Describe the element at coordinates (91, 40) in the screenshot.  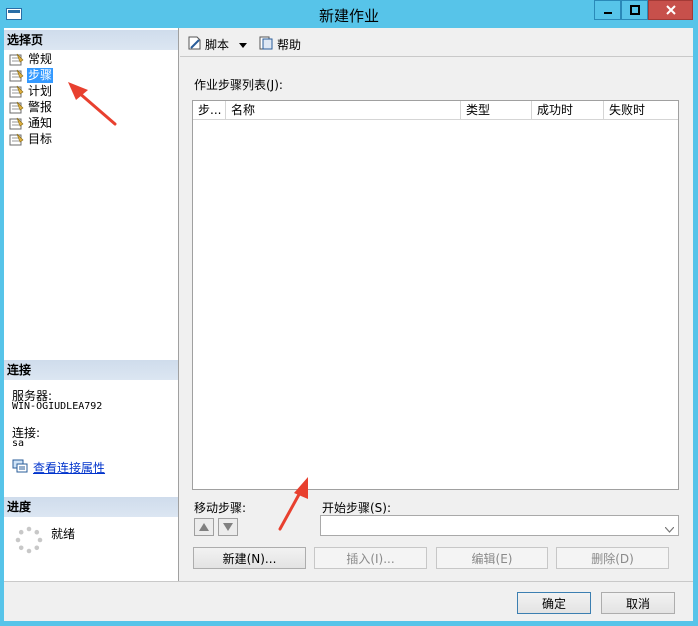
I see `select-page-header: 选择页` at that location.